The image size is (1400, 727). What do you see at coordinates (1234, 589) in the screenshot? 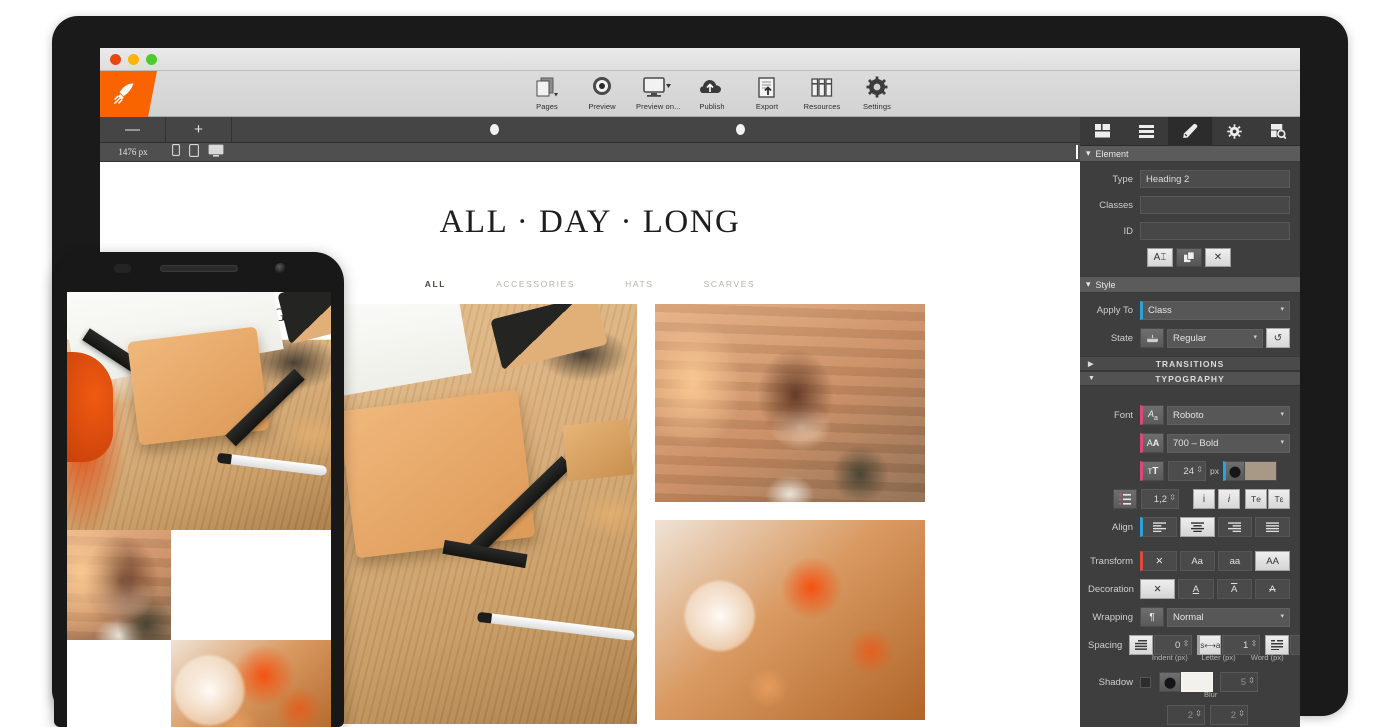
I see `overline-icon: A` at bounding box center [1234, 589].